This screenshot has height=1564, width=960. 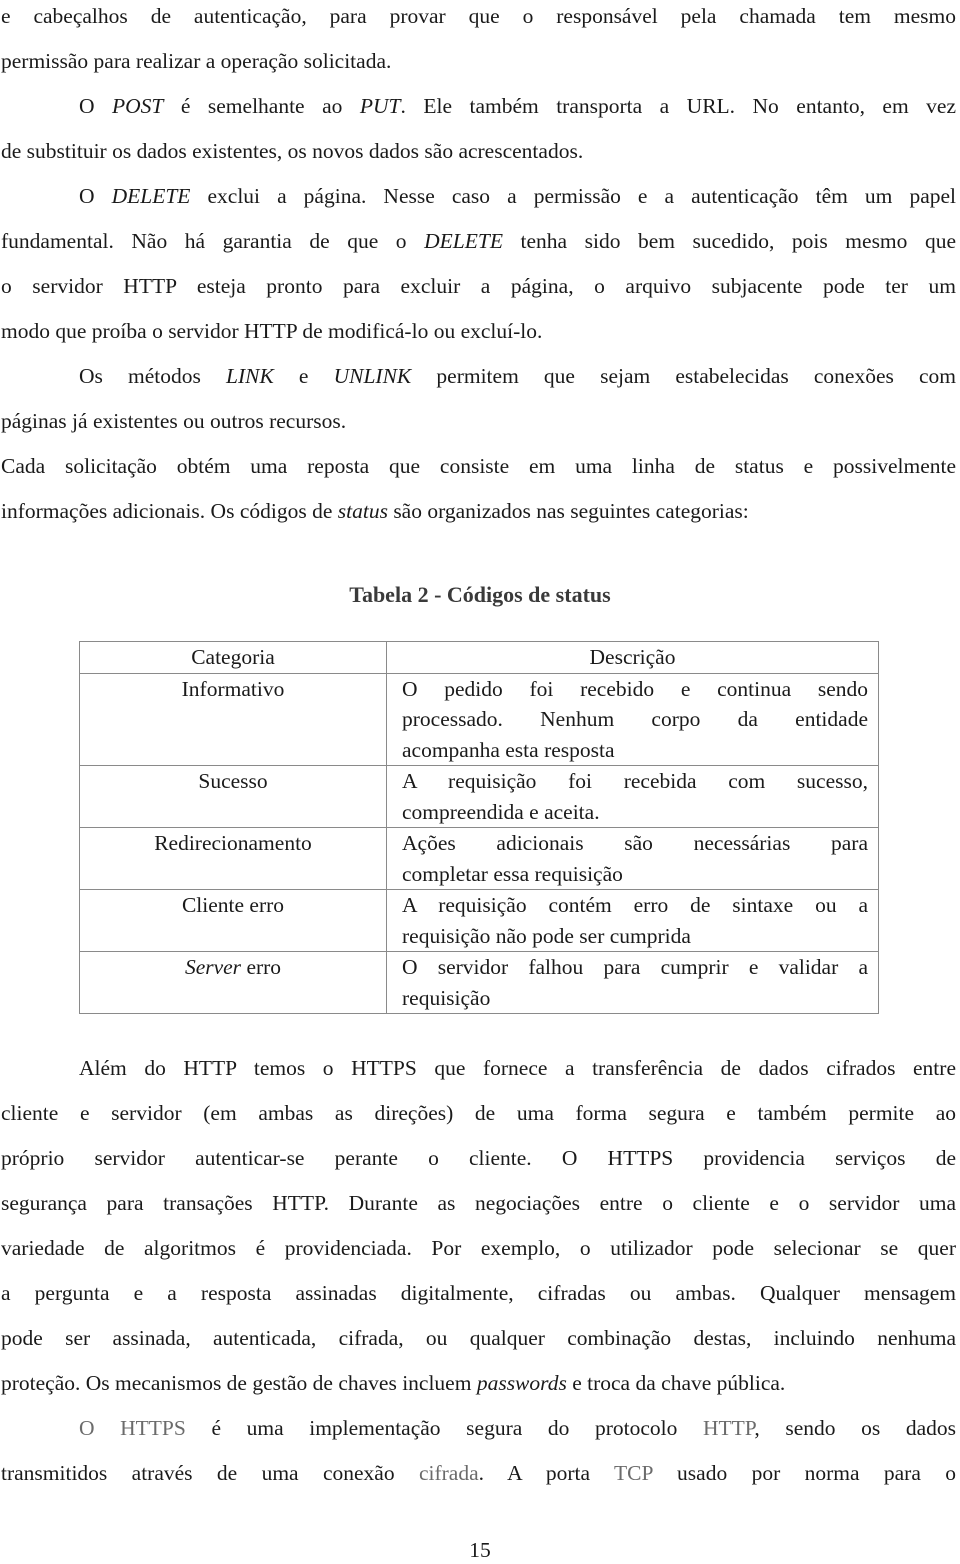 I want to click on link-http: HTTP, so click(x=728, y=1428).